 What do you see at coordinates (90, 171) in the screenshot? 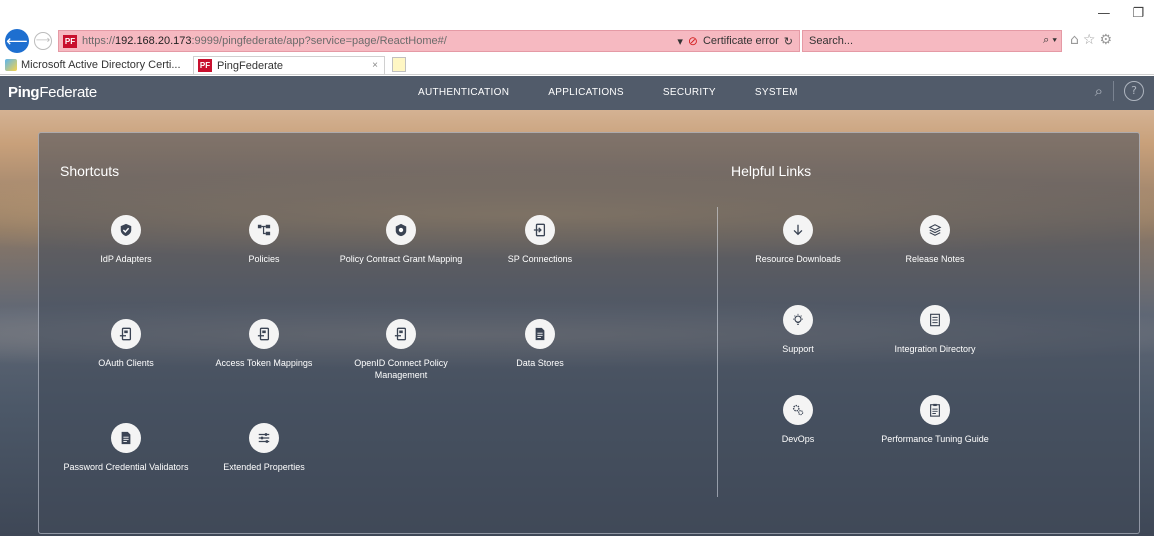
I see `shortcuts-heading: Shortcuts` at bounding box center [90, 171].